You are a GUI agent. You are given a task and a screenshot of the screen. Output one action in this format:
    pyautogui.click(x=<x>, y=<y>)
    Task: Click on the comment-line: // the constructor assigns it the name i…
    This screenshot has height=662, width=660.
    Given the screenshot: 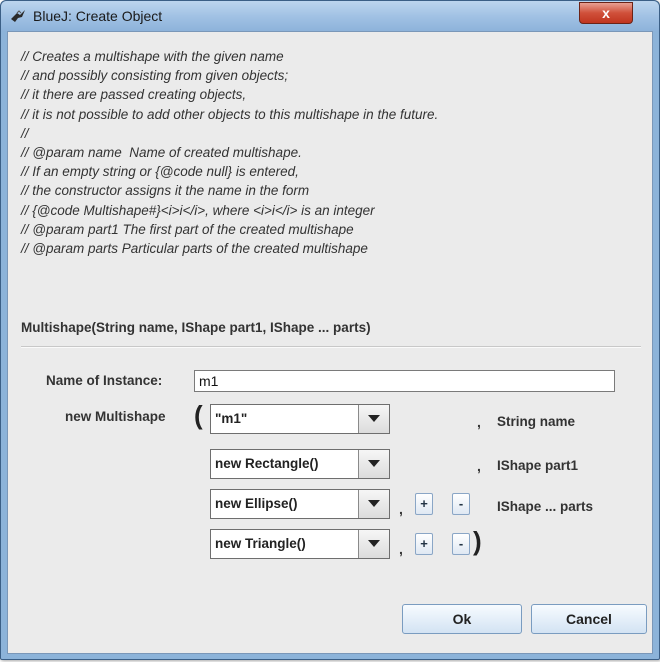 What is the action you would take?
    pyautogui.click(x=165, y=191)
    